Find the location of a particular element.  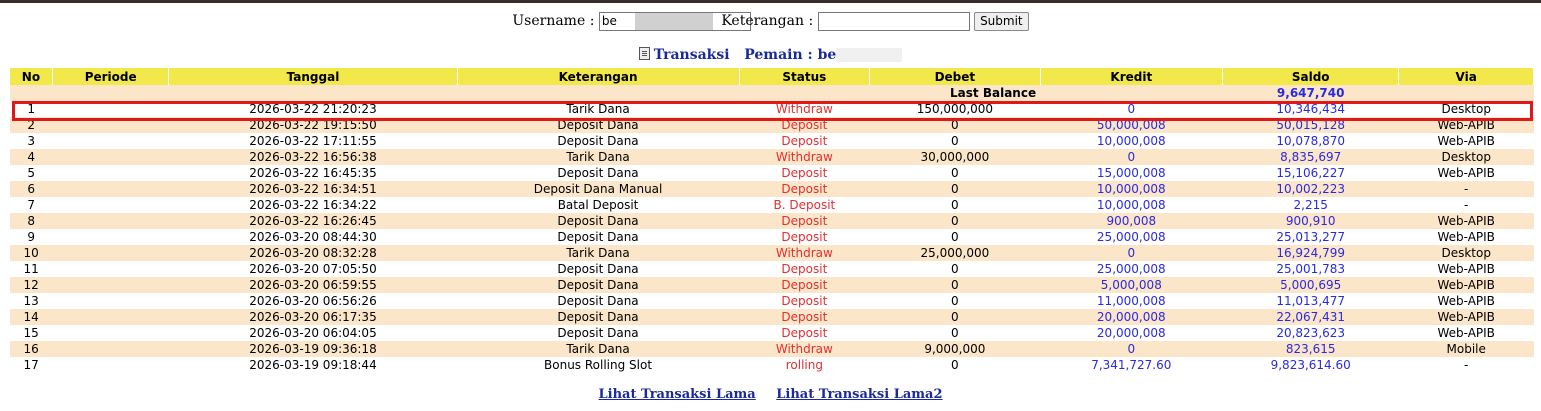

cell-tanggal: 2026-03-20 08:32:28 is located at coordinates (312, 253).